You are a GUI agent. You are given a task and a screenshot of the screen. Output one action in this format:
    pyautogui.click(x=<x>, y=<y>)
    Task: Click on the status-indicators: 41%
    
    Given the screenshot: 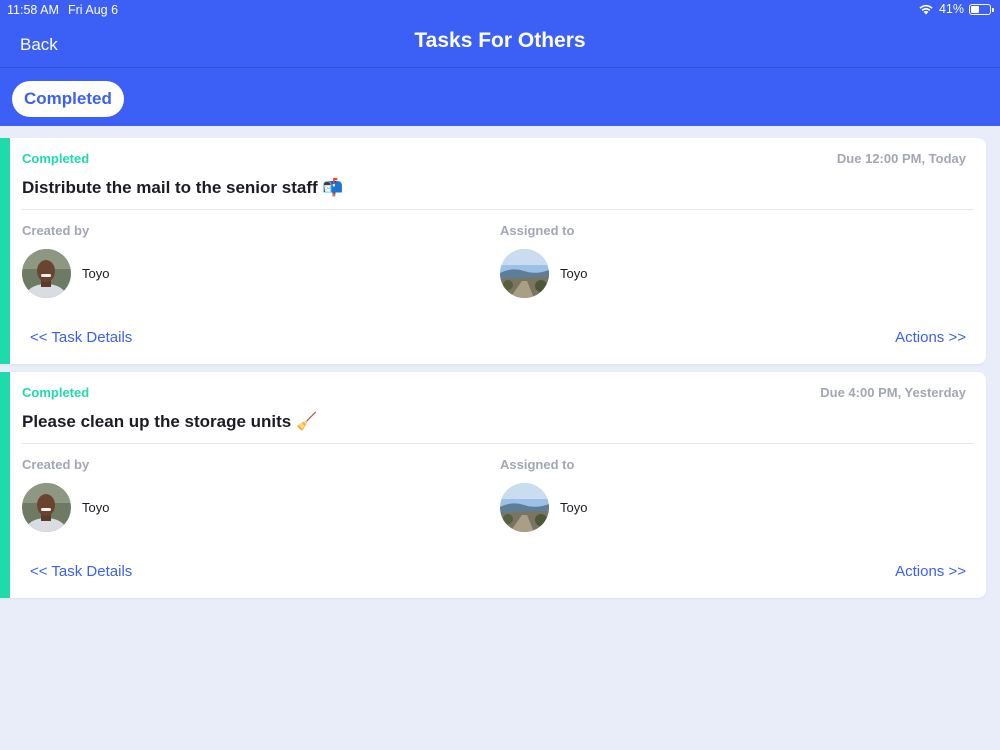 What is the action you would take?
    pyautogui.click(x=956, y=9)
    